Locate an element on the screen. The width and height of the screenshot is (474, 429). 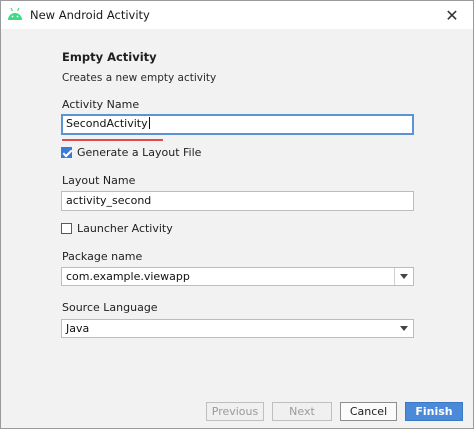
source-language-label: Source Language is located at coordinates (110, 307).